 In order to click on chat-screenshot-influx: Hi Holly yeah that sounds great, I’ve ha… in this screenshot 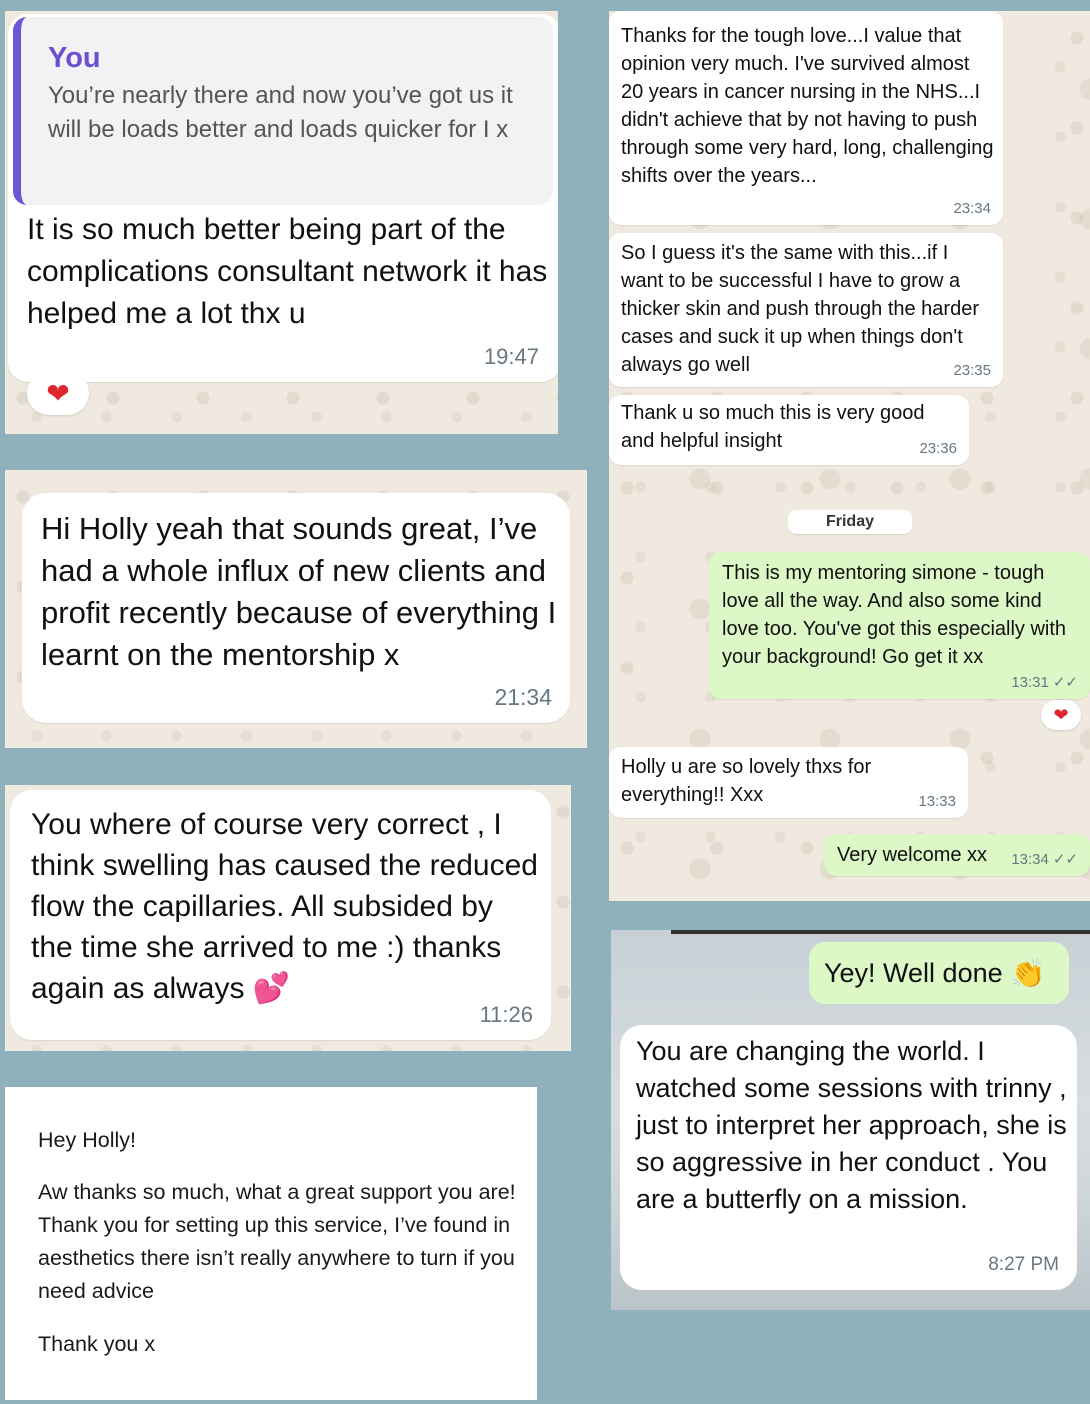, I will do `click(296, 609)`.